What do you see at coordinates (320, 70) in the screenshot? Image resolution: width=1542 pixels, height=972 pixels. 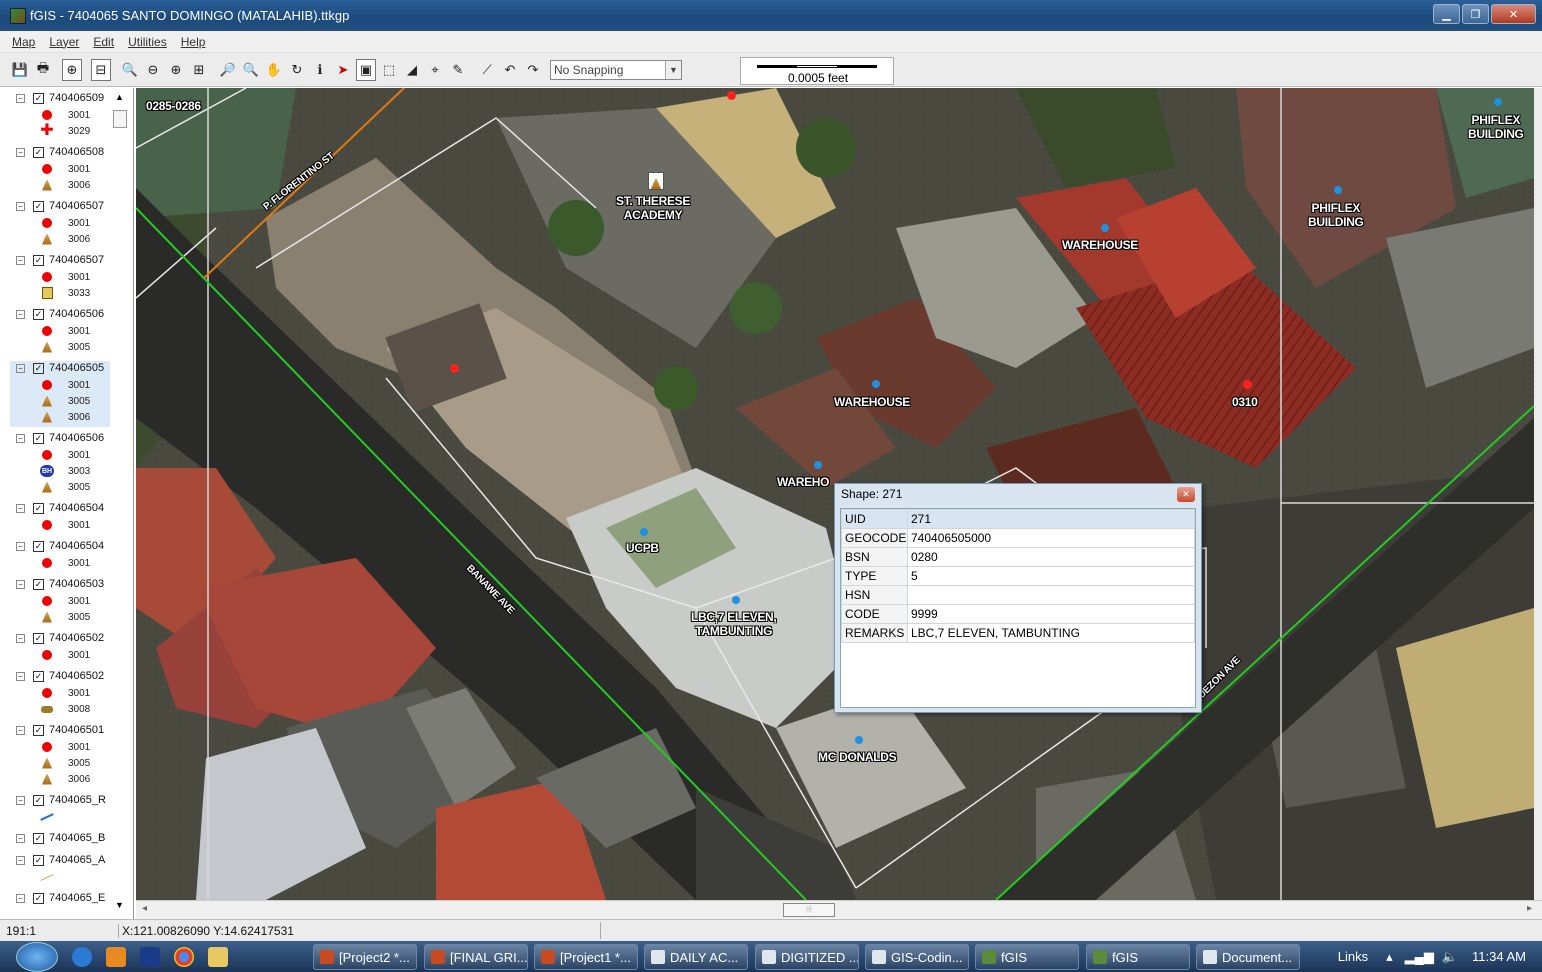 I see `identify-icon: ℹ` at bounding box center [320, 70].